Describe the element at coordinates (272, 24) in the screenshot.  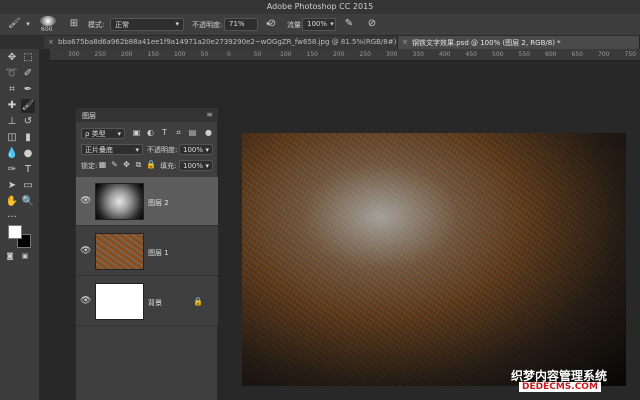
I see `pressure-opacity-icon: ⊘` at that location.